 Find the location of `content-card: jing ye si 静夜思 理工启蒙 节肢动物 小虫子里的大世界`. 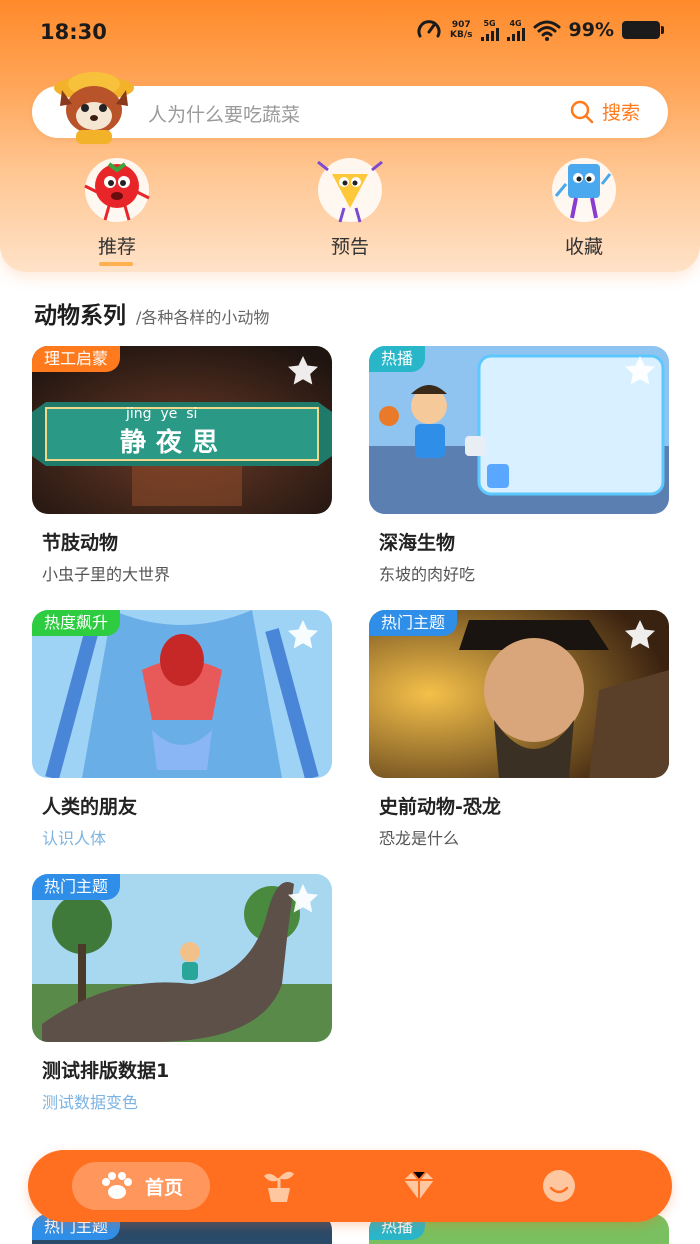

content-card: jing ye si 静夜思 理工启蒙 节肢动物 小虫子里的大世界 is located at coordinates (182, 465).